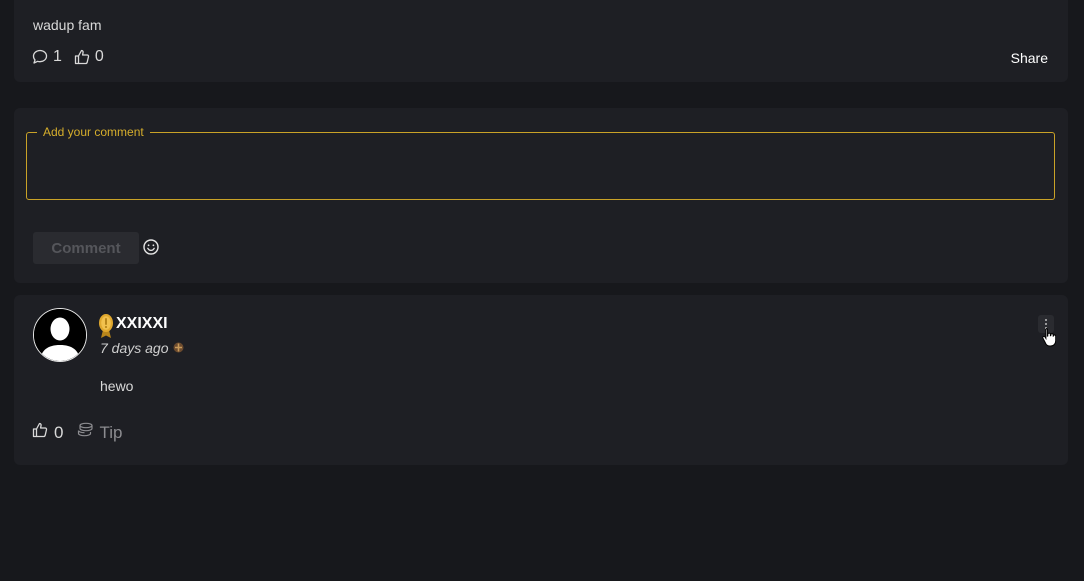  I want to click on share-button: Share, so click(1029, 58).